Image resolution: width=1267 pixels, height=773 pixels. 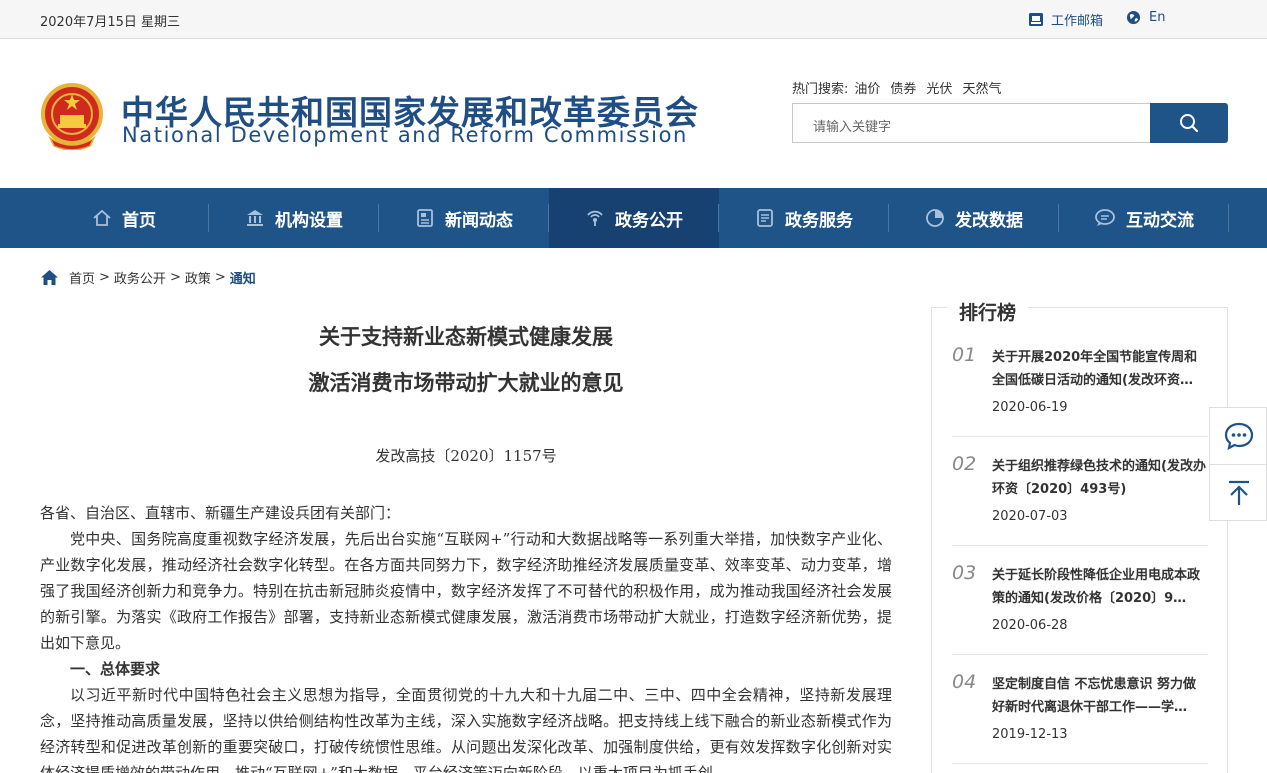 I want to click on nav-news: 新闻动态, so click(x=464, y=218).